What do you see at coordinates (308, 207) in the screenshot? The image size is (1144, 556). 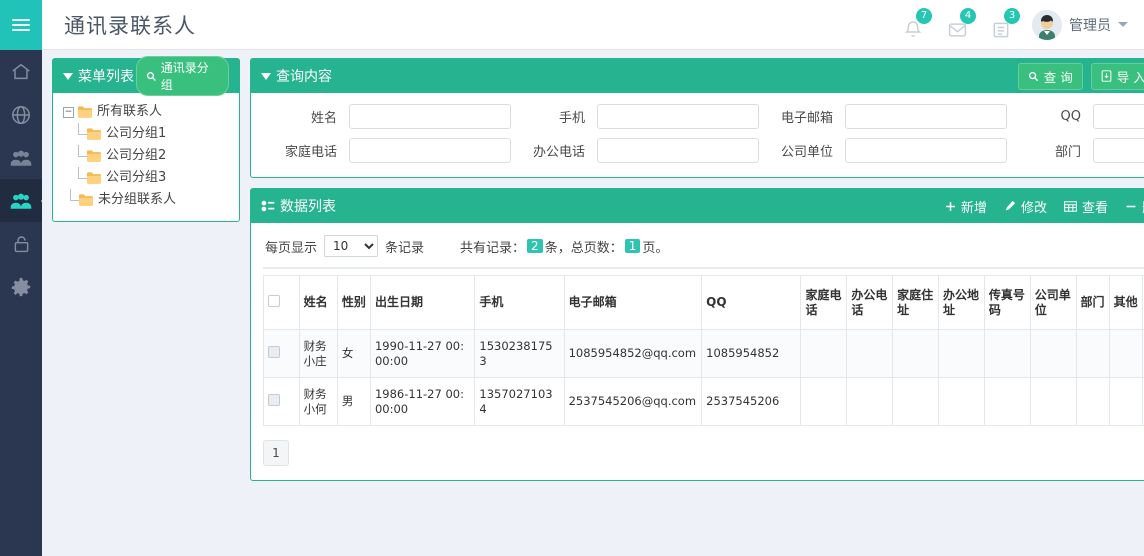 I see `data-panel-title: 数据列表` at bounding box center [308, 207].